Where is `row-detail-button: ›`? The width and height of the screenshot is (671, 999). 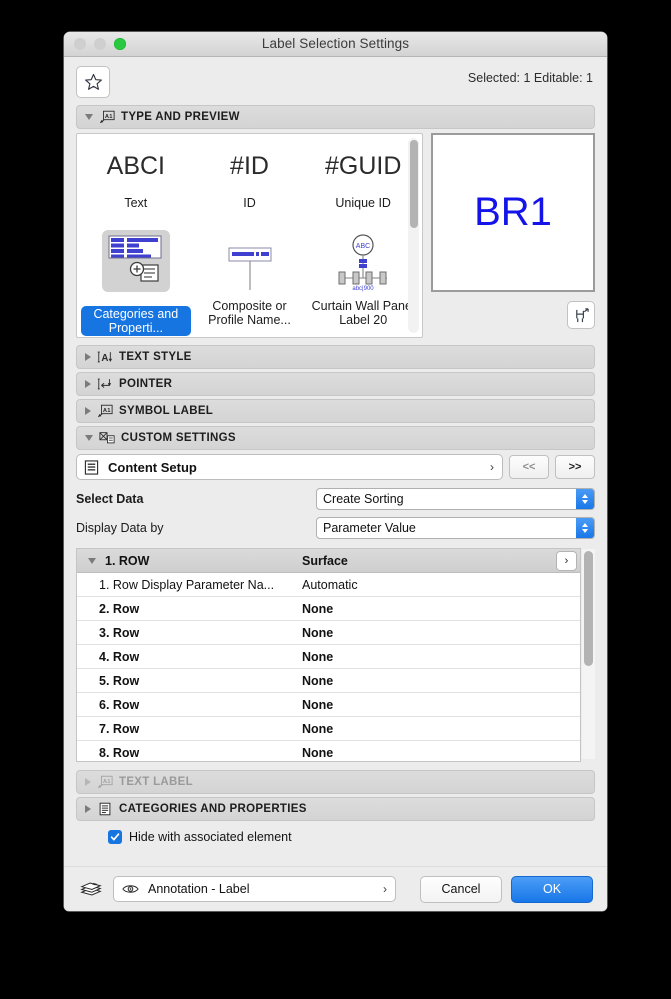 row-detail-button: › is located at coordinates (566, 561).